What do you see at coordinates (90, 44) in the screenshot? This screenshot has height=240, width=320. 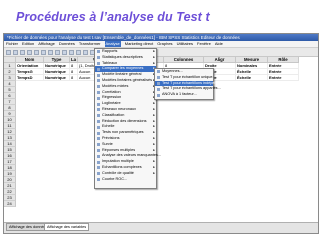 I see `menu-transformer: Transformer` at bounding box center [90, 44].